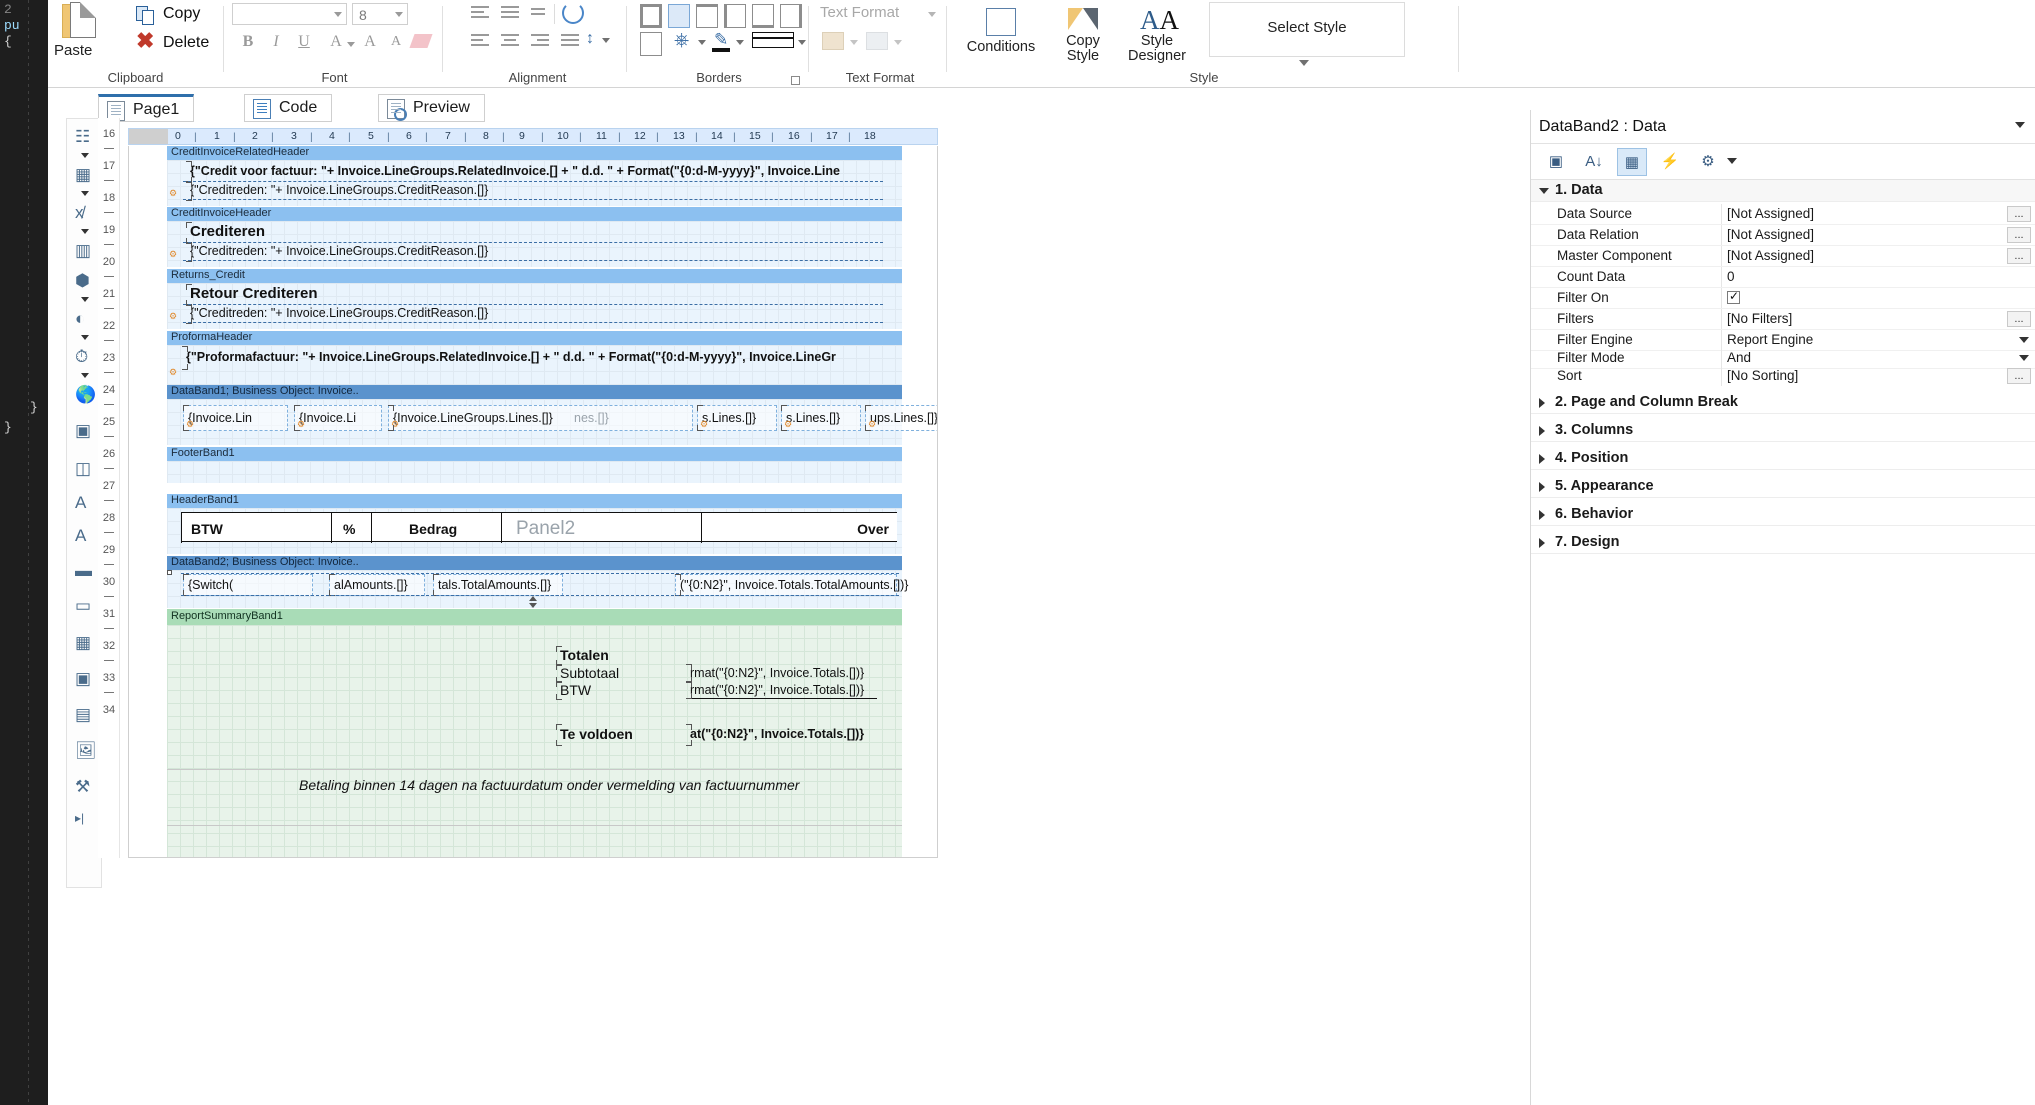 The height and width of the screenshot is (1105, 2035). Describe the element at coordinates (380, 14) in the screenshot. I see `font-size-combobox: 8` at that location.